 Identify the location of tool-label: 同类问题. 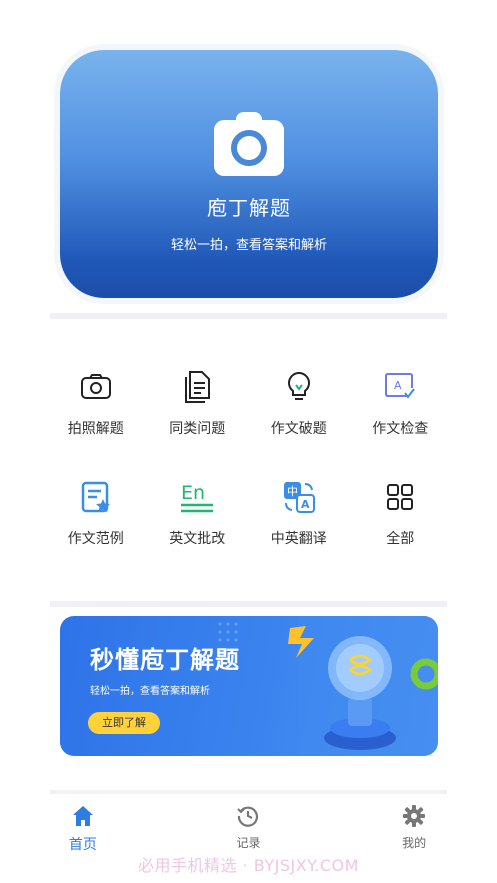
(197, 429).